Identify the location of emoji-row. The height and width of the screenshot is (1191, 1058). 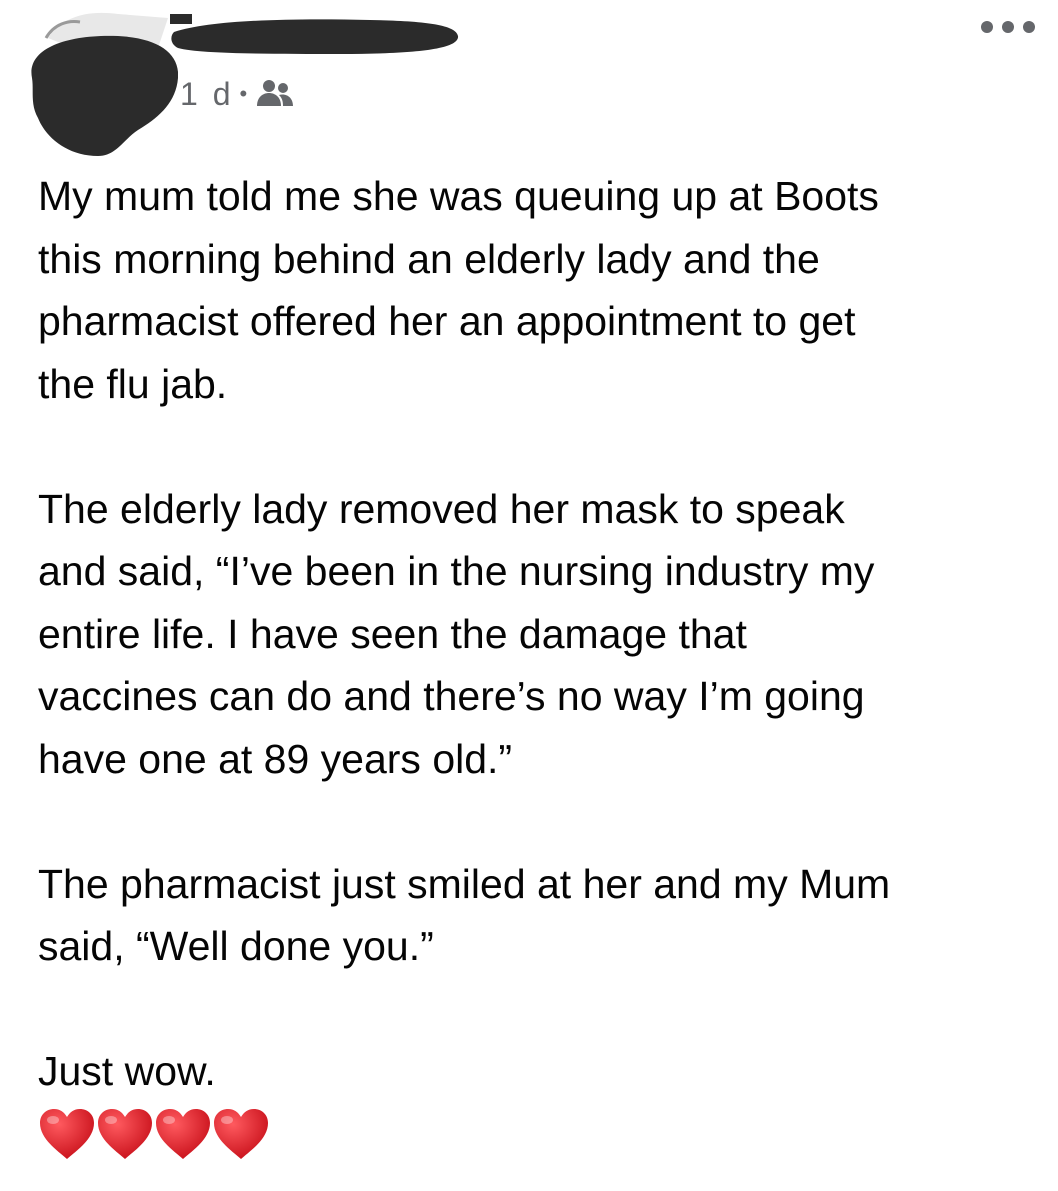
(543, 1134).